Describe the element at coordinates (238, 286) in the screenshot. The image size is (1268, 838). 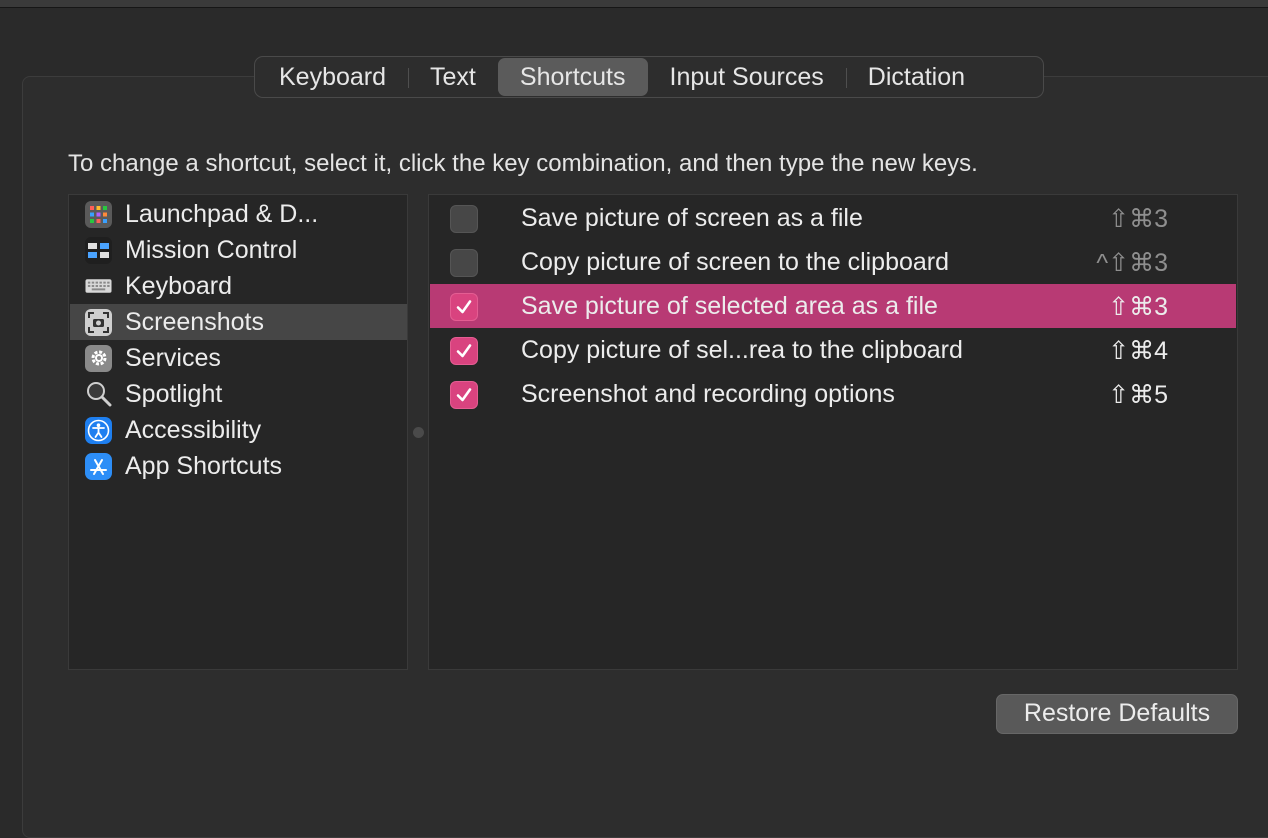
I see `sidebar-item-keyboard: Keyboard` at that location.